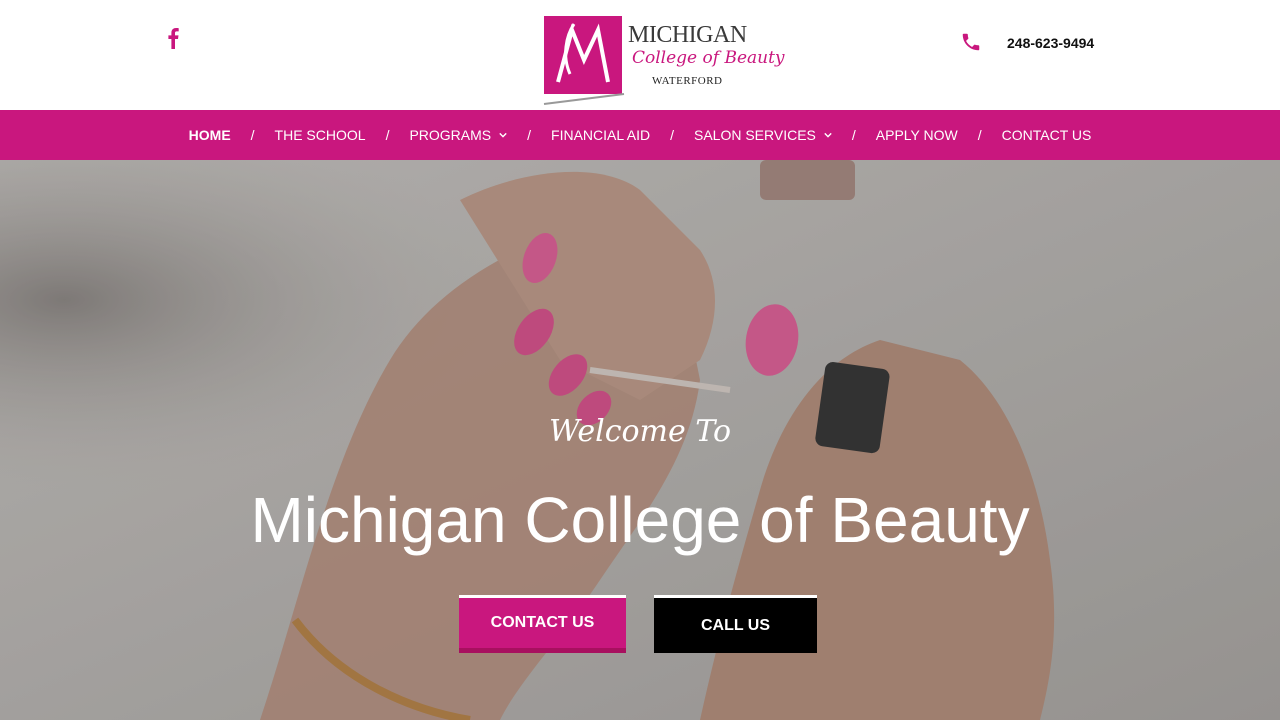 The width and height of the screenshot is (1280, 720). I want to click on site-logo: MICHIGAN College of Beauty WATERFORD, so click(662, 59).